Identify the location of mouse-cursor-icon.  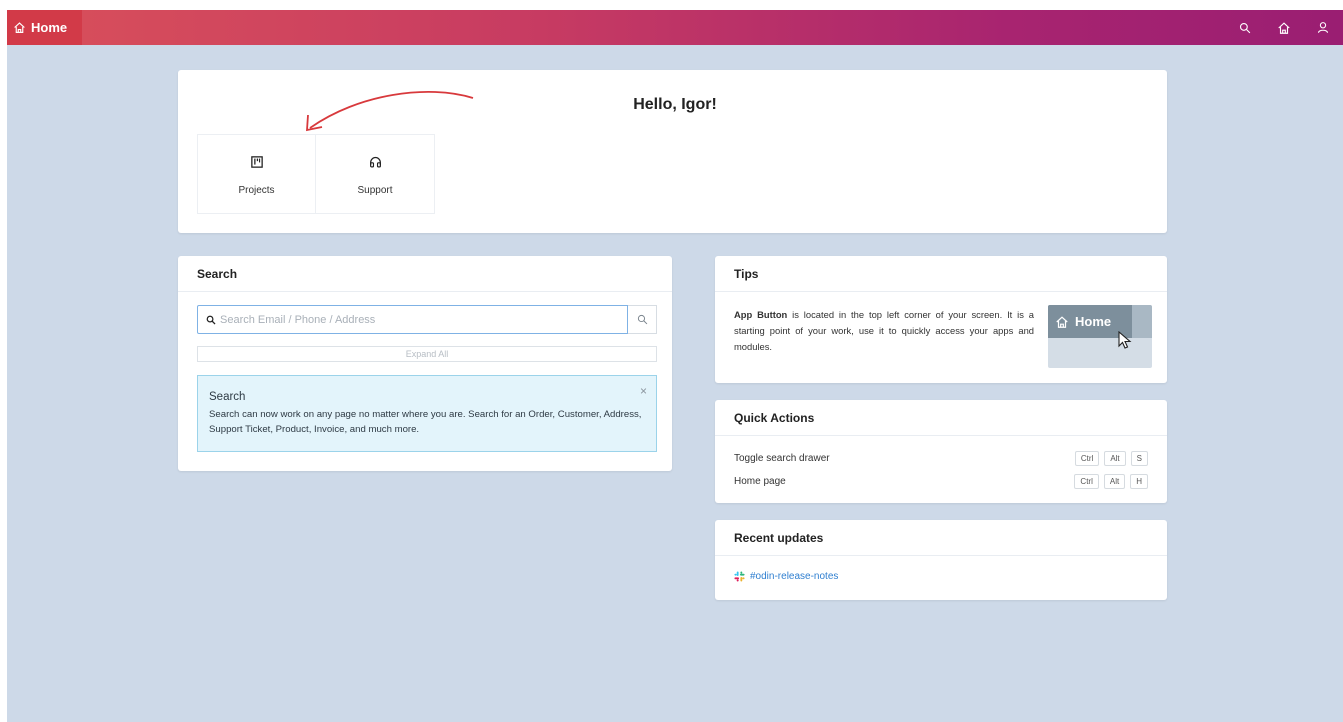
(1125, 340).